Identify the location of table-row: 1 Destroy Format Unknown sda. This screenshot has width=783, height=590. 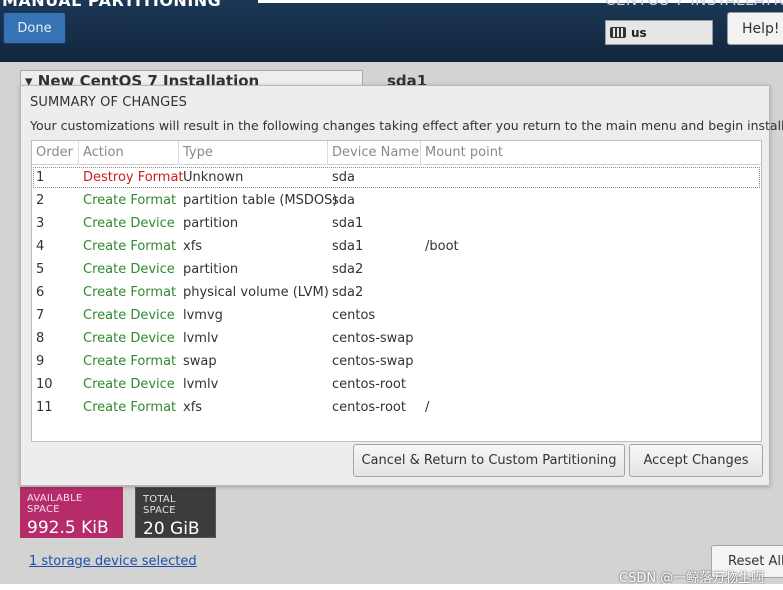
(396, 177).